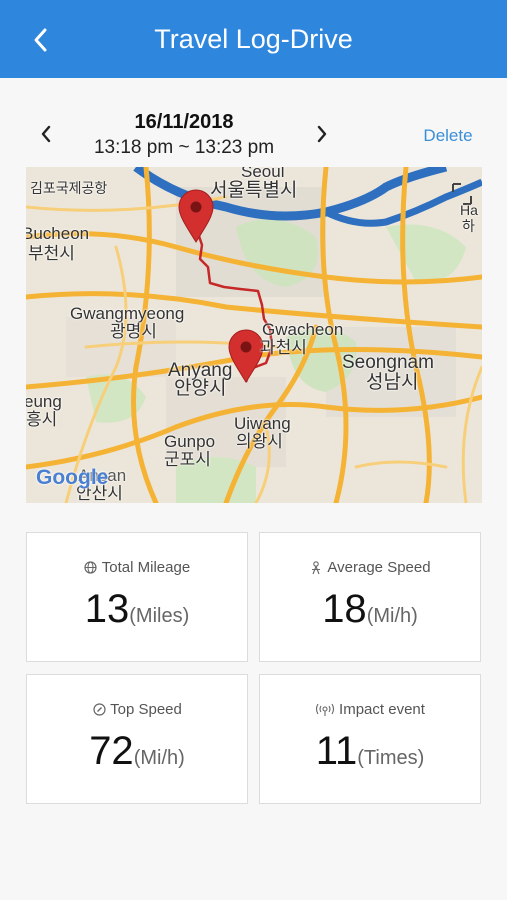  Describe the element at coordinates (184, 122) in the screenshot. I see `trip-date: 16/11/2018` at that location.